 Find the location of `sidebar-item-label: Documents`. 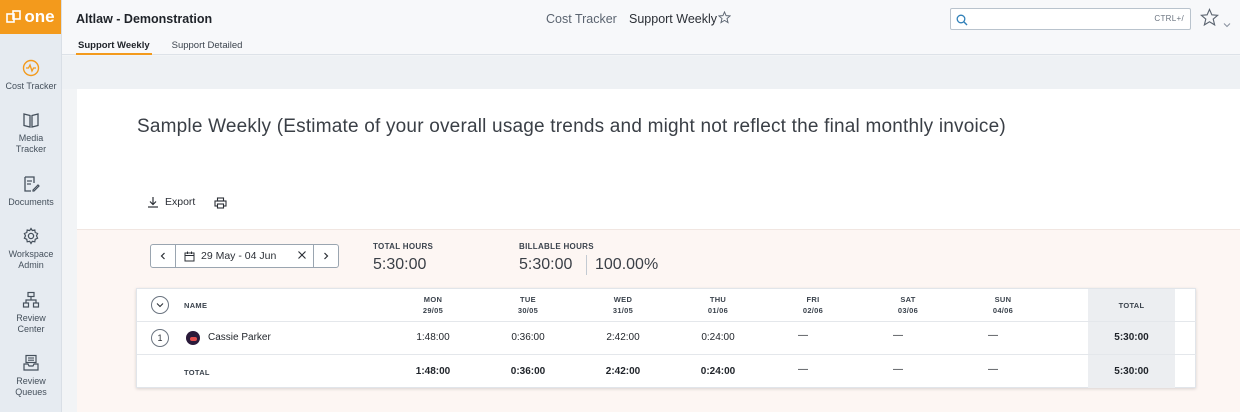

sidebar-item-label: Documents is located at coordinates (31, 202).